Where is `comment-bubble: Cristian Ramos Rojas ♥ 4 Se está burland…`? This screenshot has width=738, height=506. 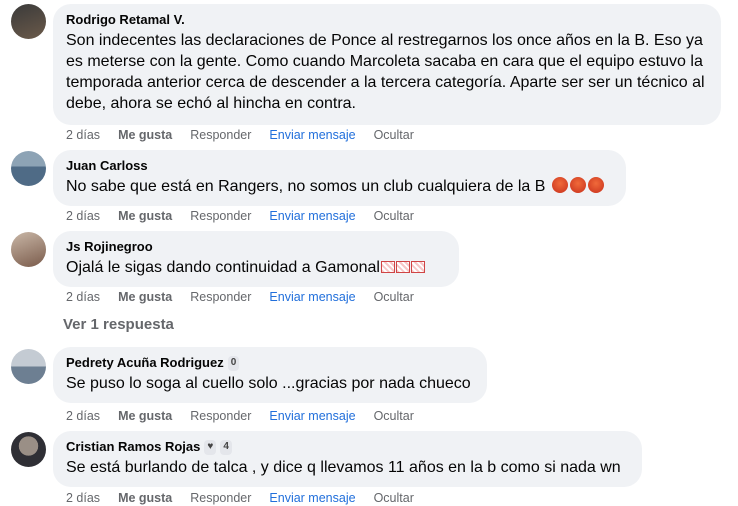
comment-bubble: Cristian Ramos Rojas ♥ 4 Se está burland… is located at coordinates (347, 459).